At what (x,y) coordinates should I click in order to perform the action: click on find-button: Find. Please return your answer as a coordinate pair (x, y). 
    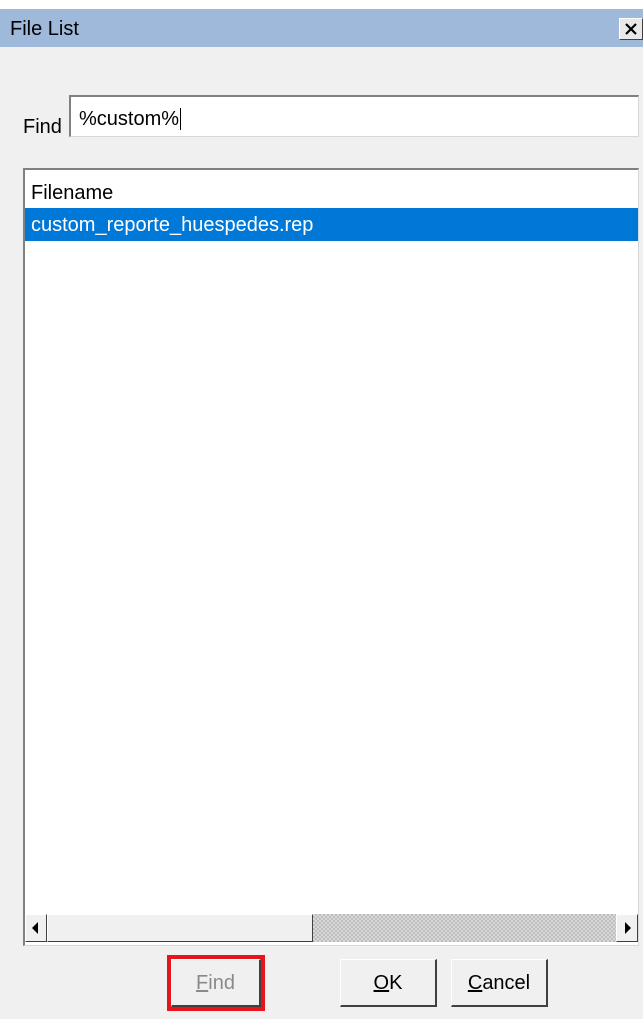
    Looking at the image, I should click on (216, 983).